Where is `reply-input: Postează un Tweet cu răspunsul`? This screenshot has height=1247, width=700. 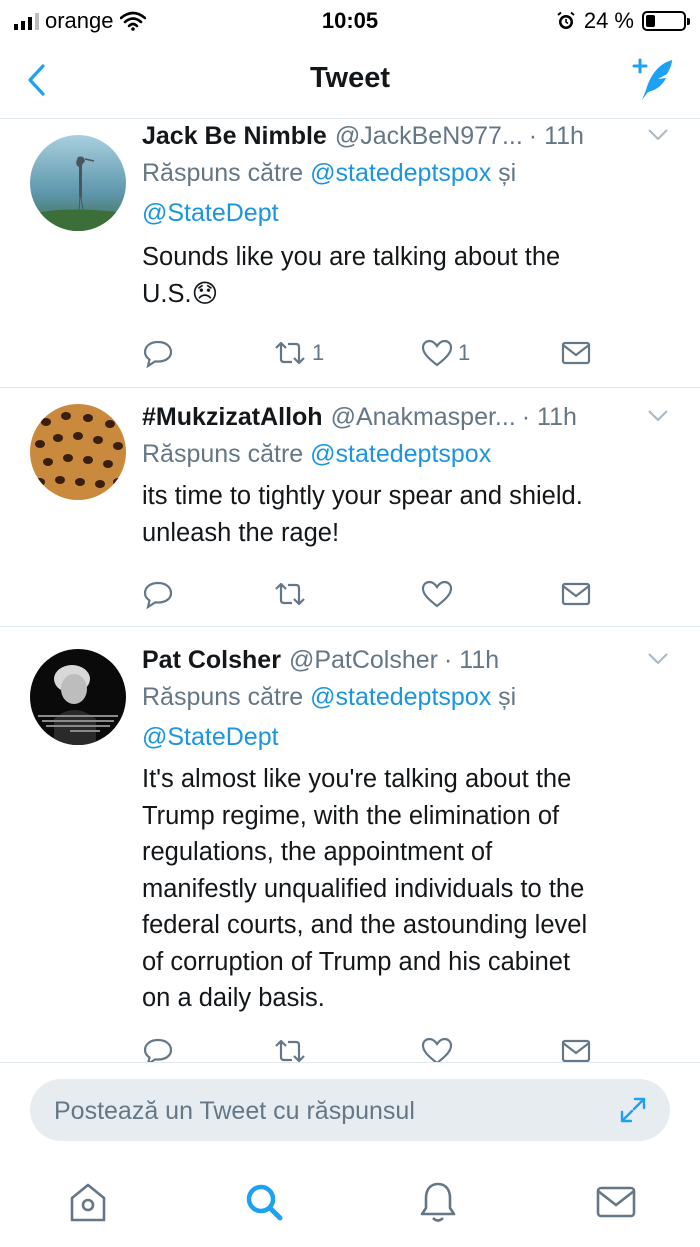 reply-input: Postează un Tweet cu răspunsul is located at coordinates (350, 1110).